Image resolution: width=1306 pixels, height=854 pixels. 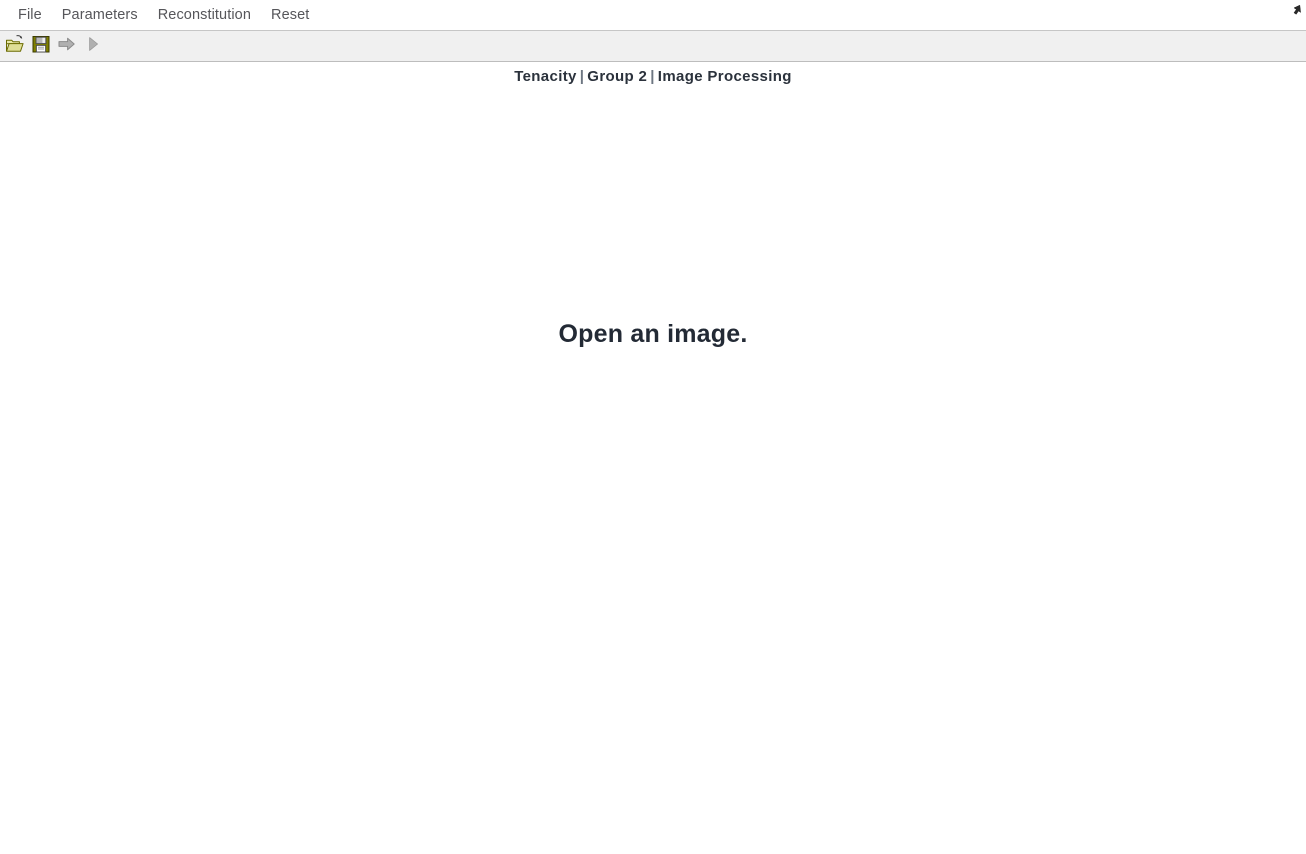 What do you see at coordinates (30, 15) in the screenshot?
I see `menu-file: File` at bounding box center [30, 15].